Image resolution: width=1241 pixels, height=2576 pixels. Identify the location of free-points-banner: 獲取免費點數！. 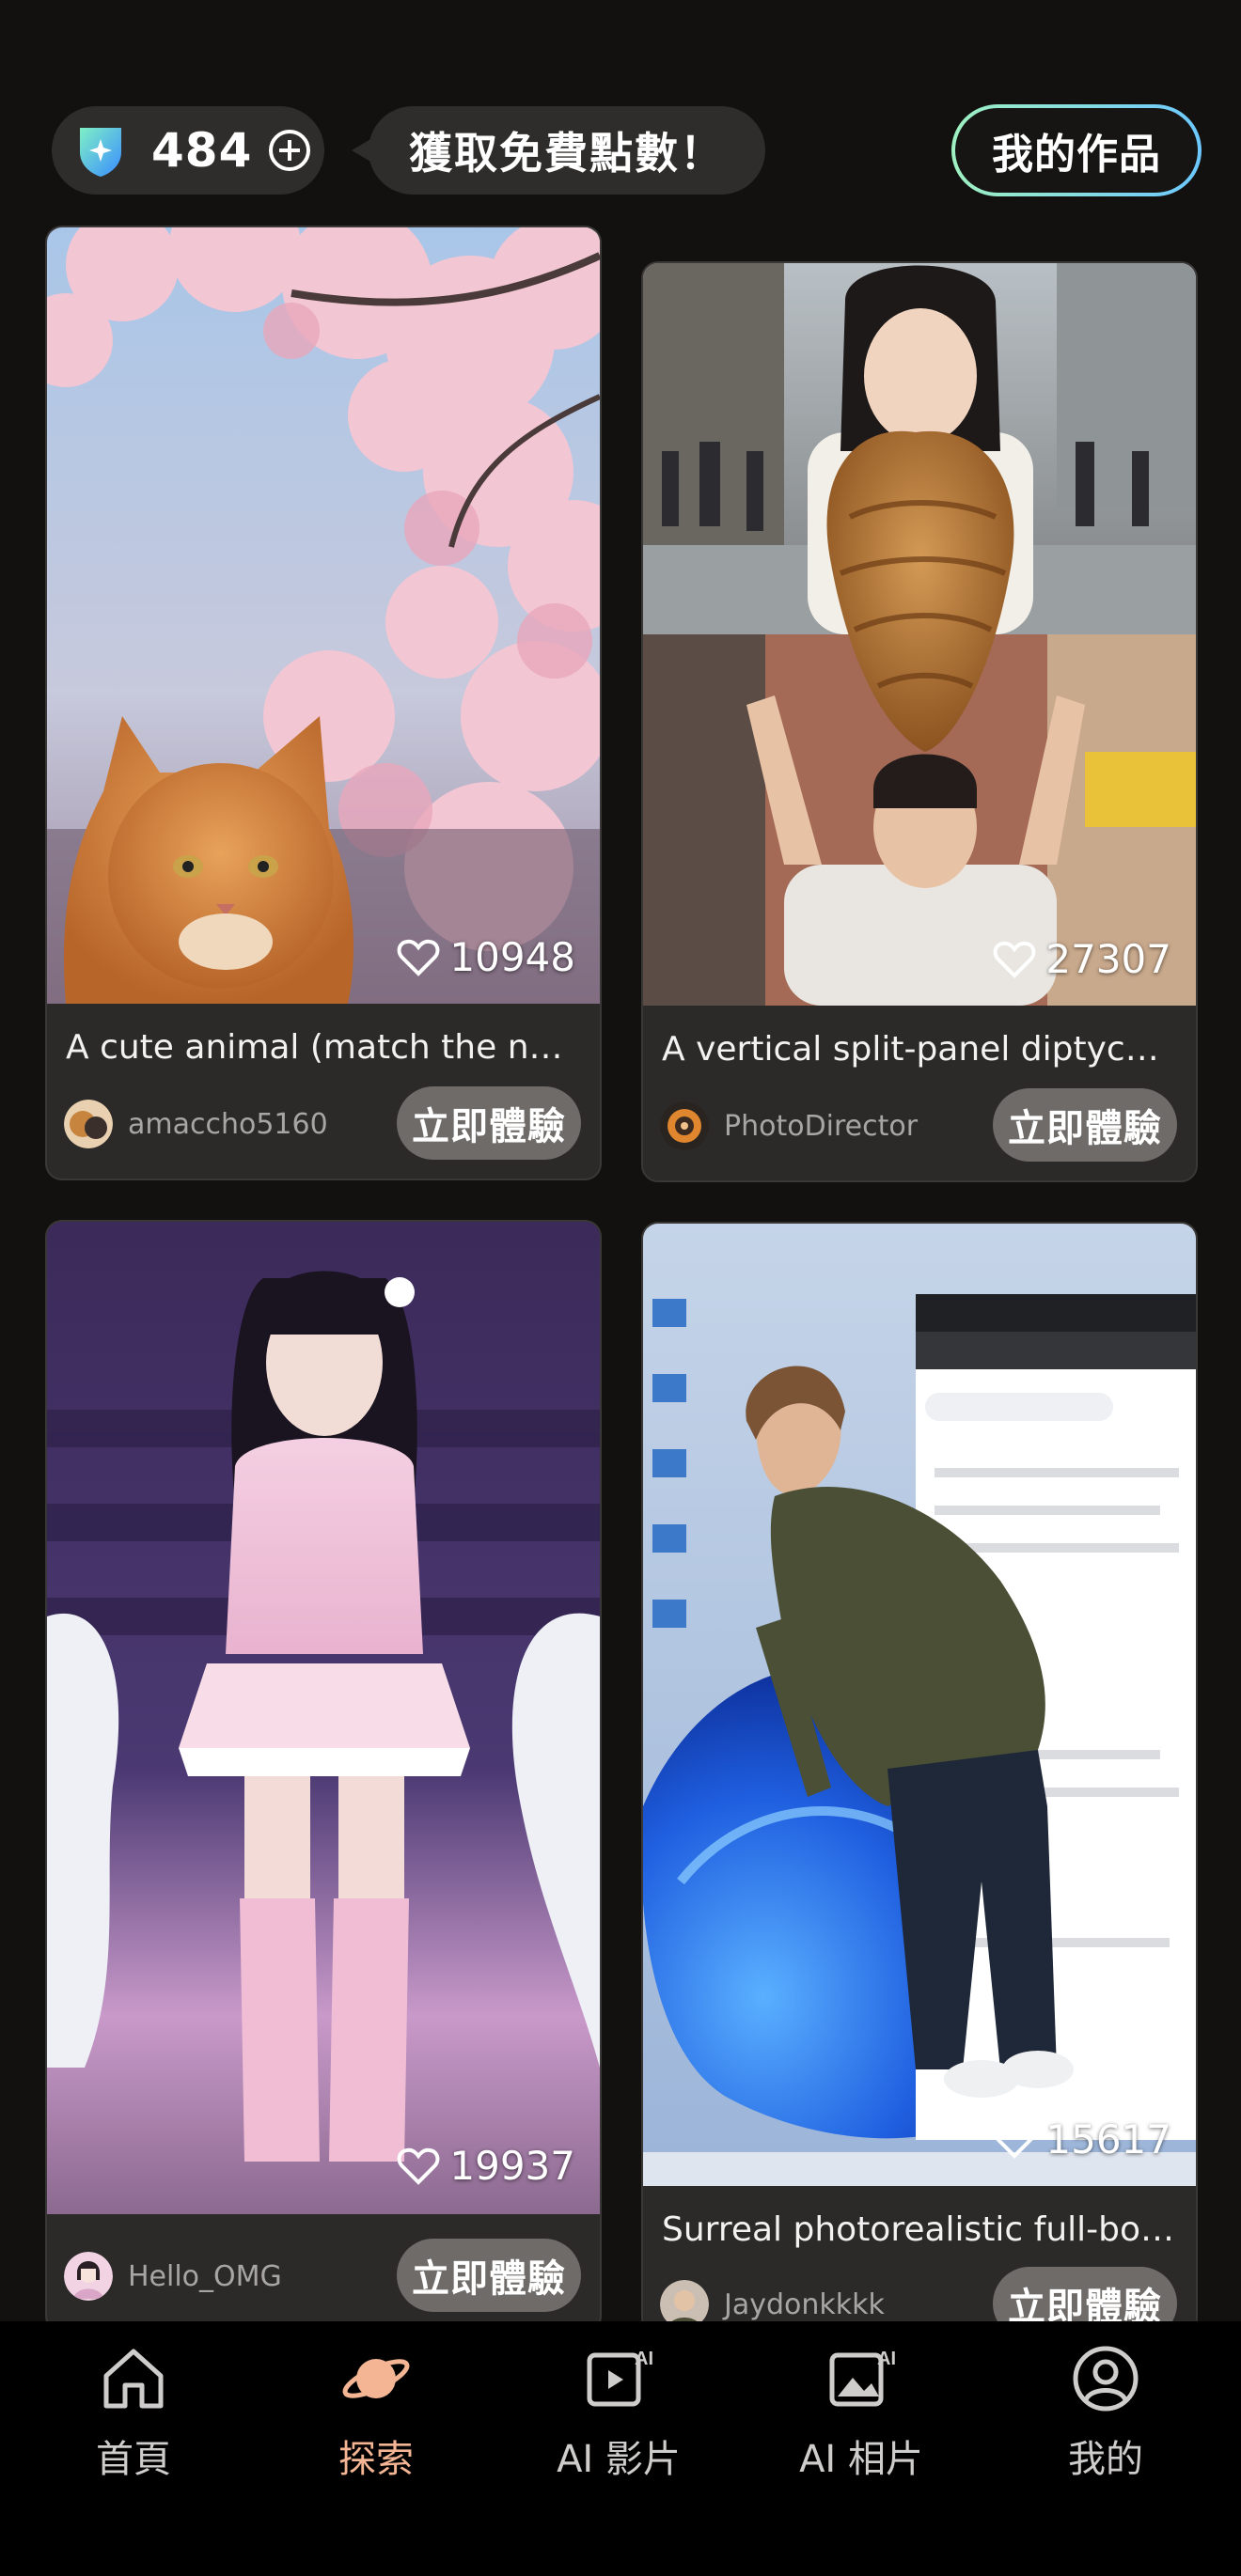
(559, 150).